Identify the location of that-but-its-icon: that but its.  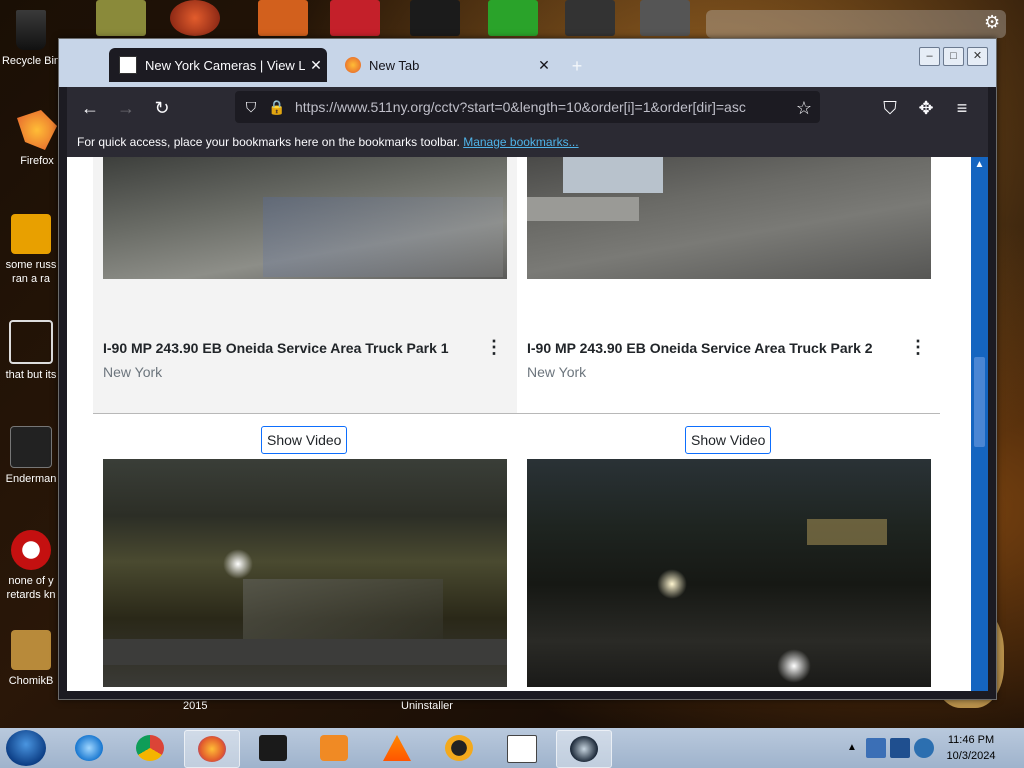
(31, 351).